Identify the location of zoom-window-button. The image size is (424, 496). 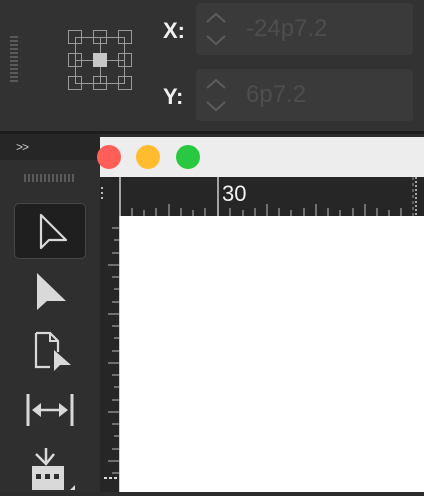
(188, 157).